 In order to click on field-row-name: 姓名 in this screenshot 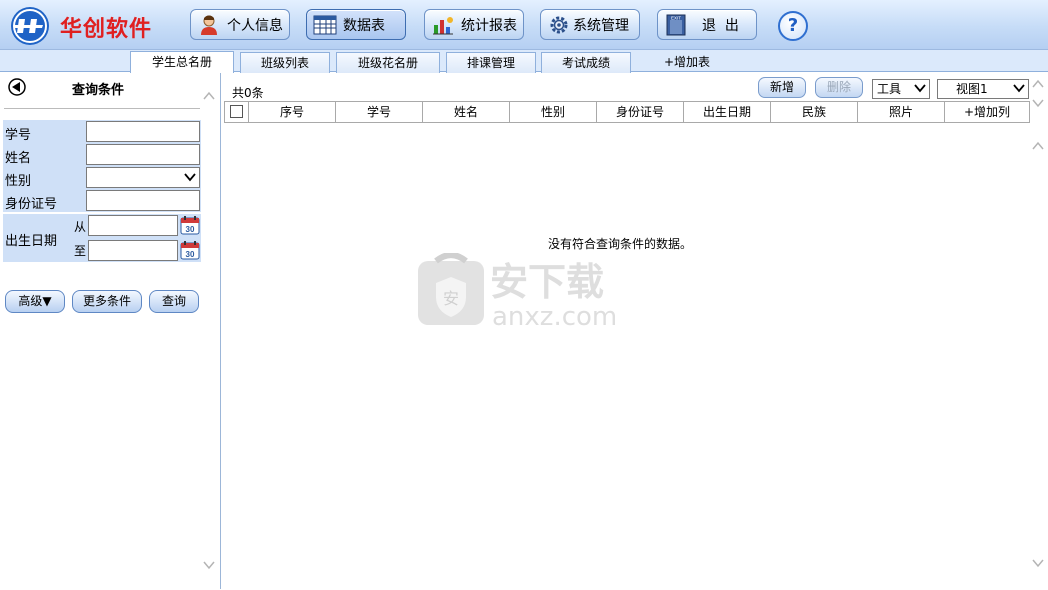, I will do `click(102, 154)`.